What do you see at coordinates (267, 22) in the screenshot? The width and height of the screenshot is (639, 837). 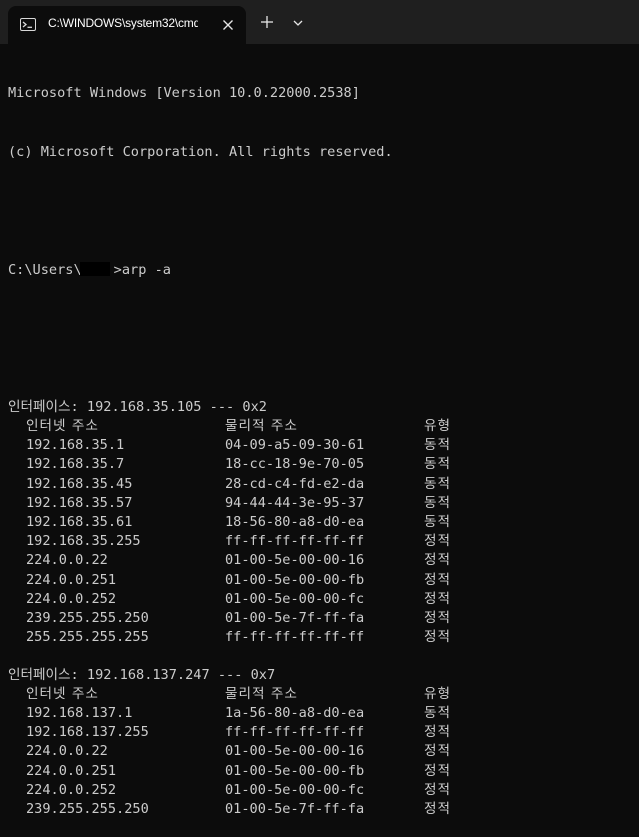 I see `plus-icon` at bounding box center [267, 22].